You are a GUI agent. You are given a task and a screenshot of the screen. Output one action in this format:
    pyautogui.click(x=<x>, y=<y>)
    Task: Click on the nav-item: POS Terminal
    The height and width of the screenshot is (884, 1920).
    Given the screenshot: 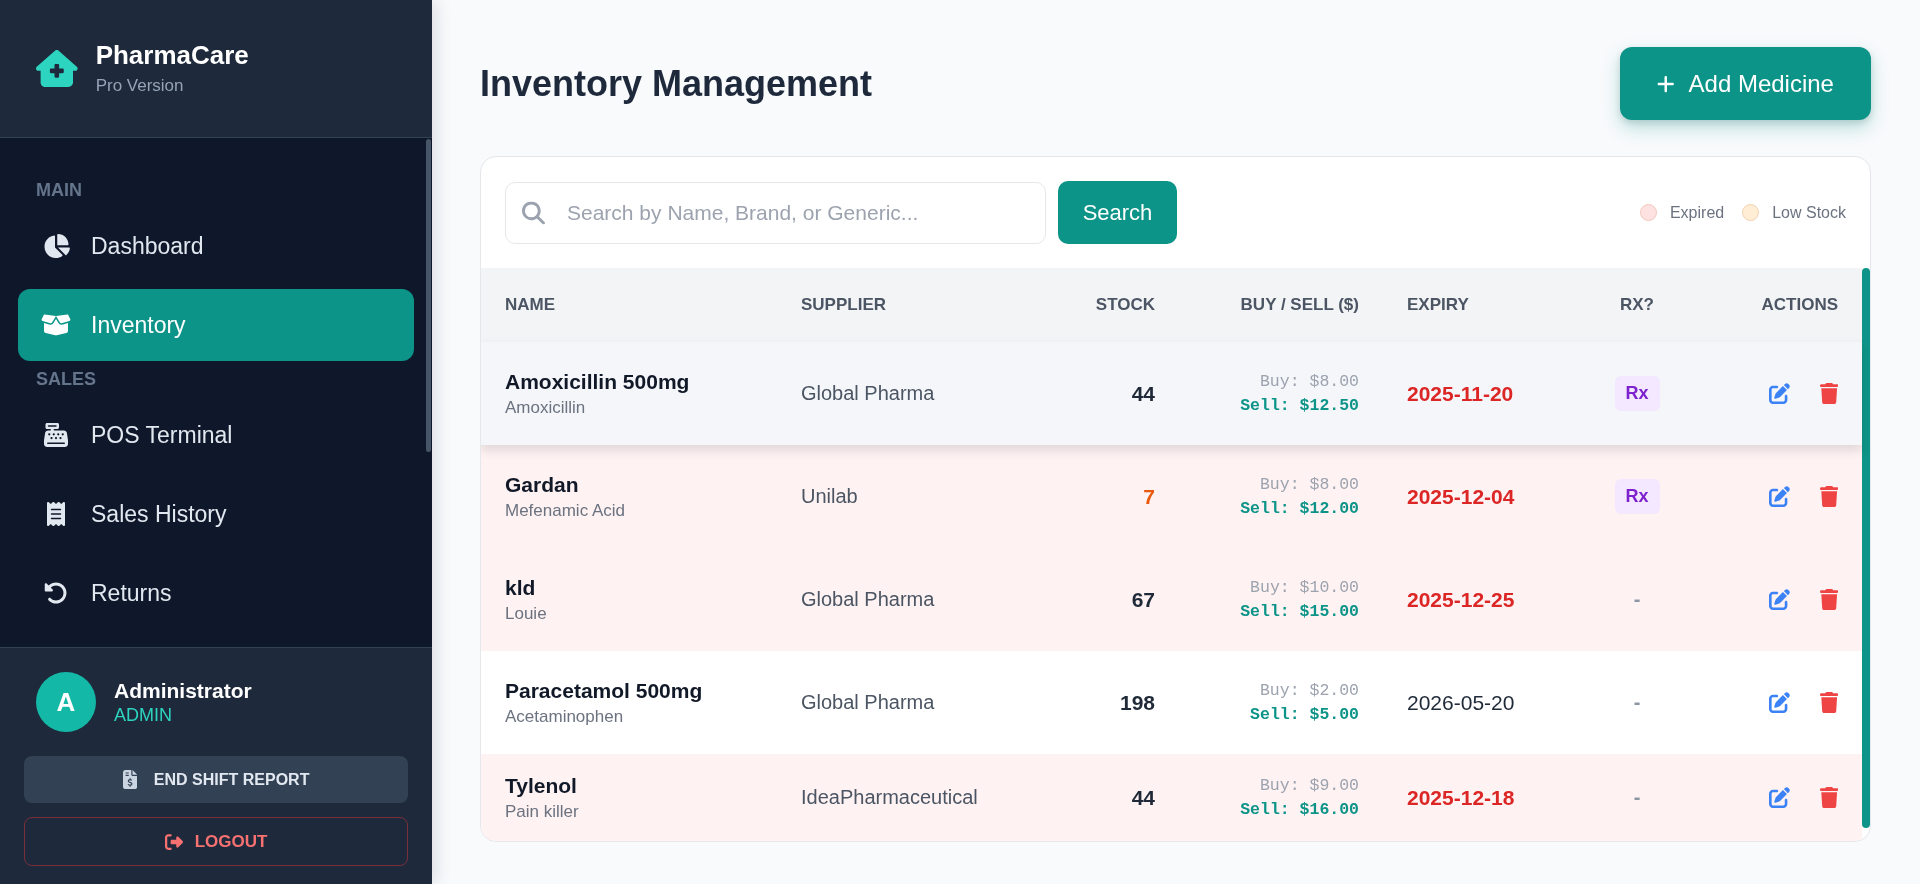 What is the action you would take?
    pyautogui.click(x=216, y=435)
    